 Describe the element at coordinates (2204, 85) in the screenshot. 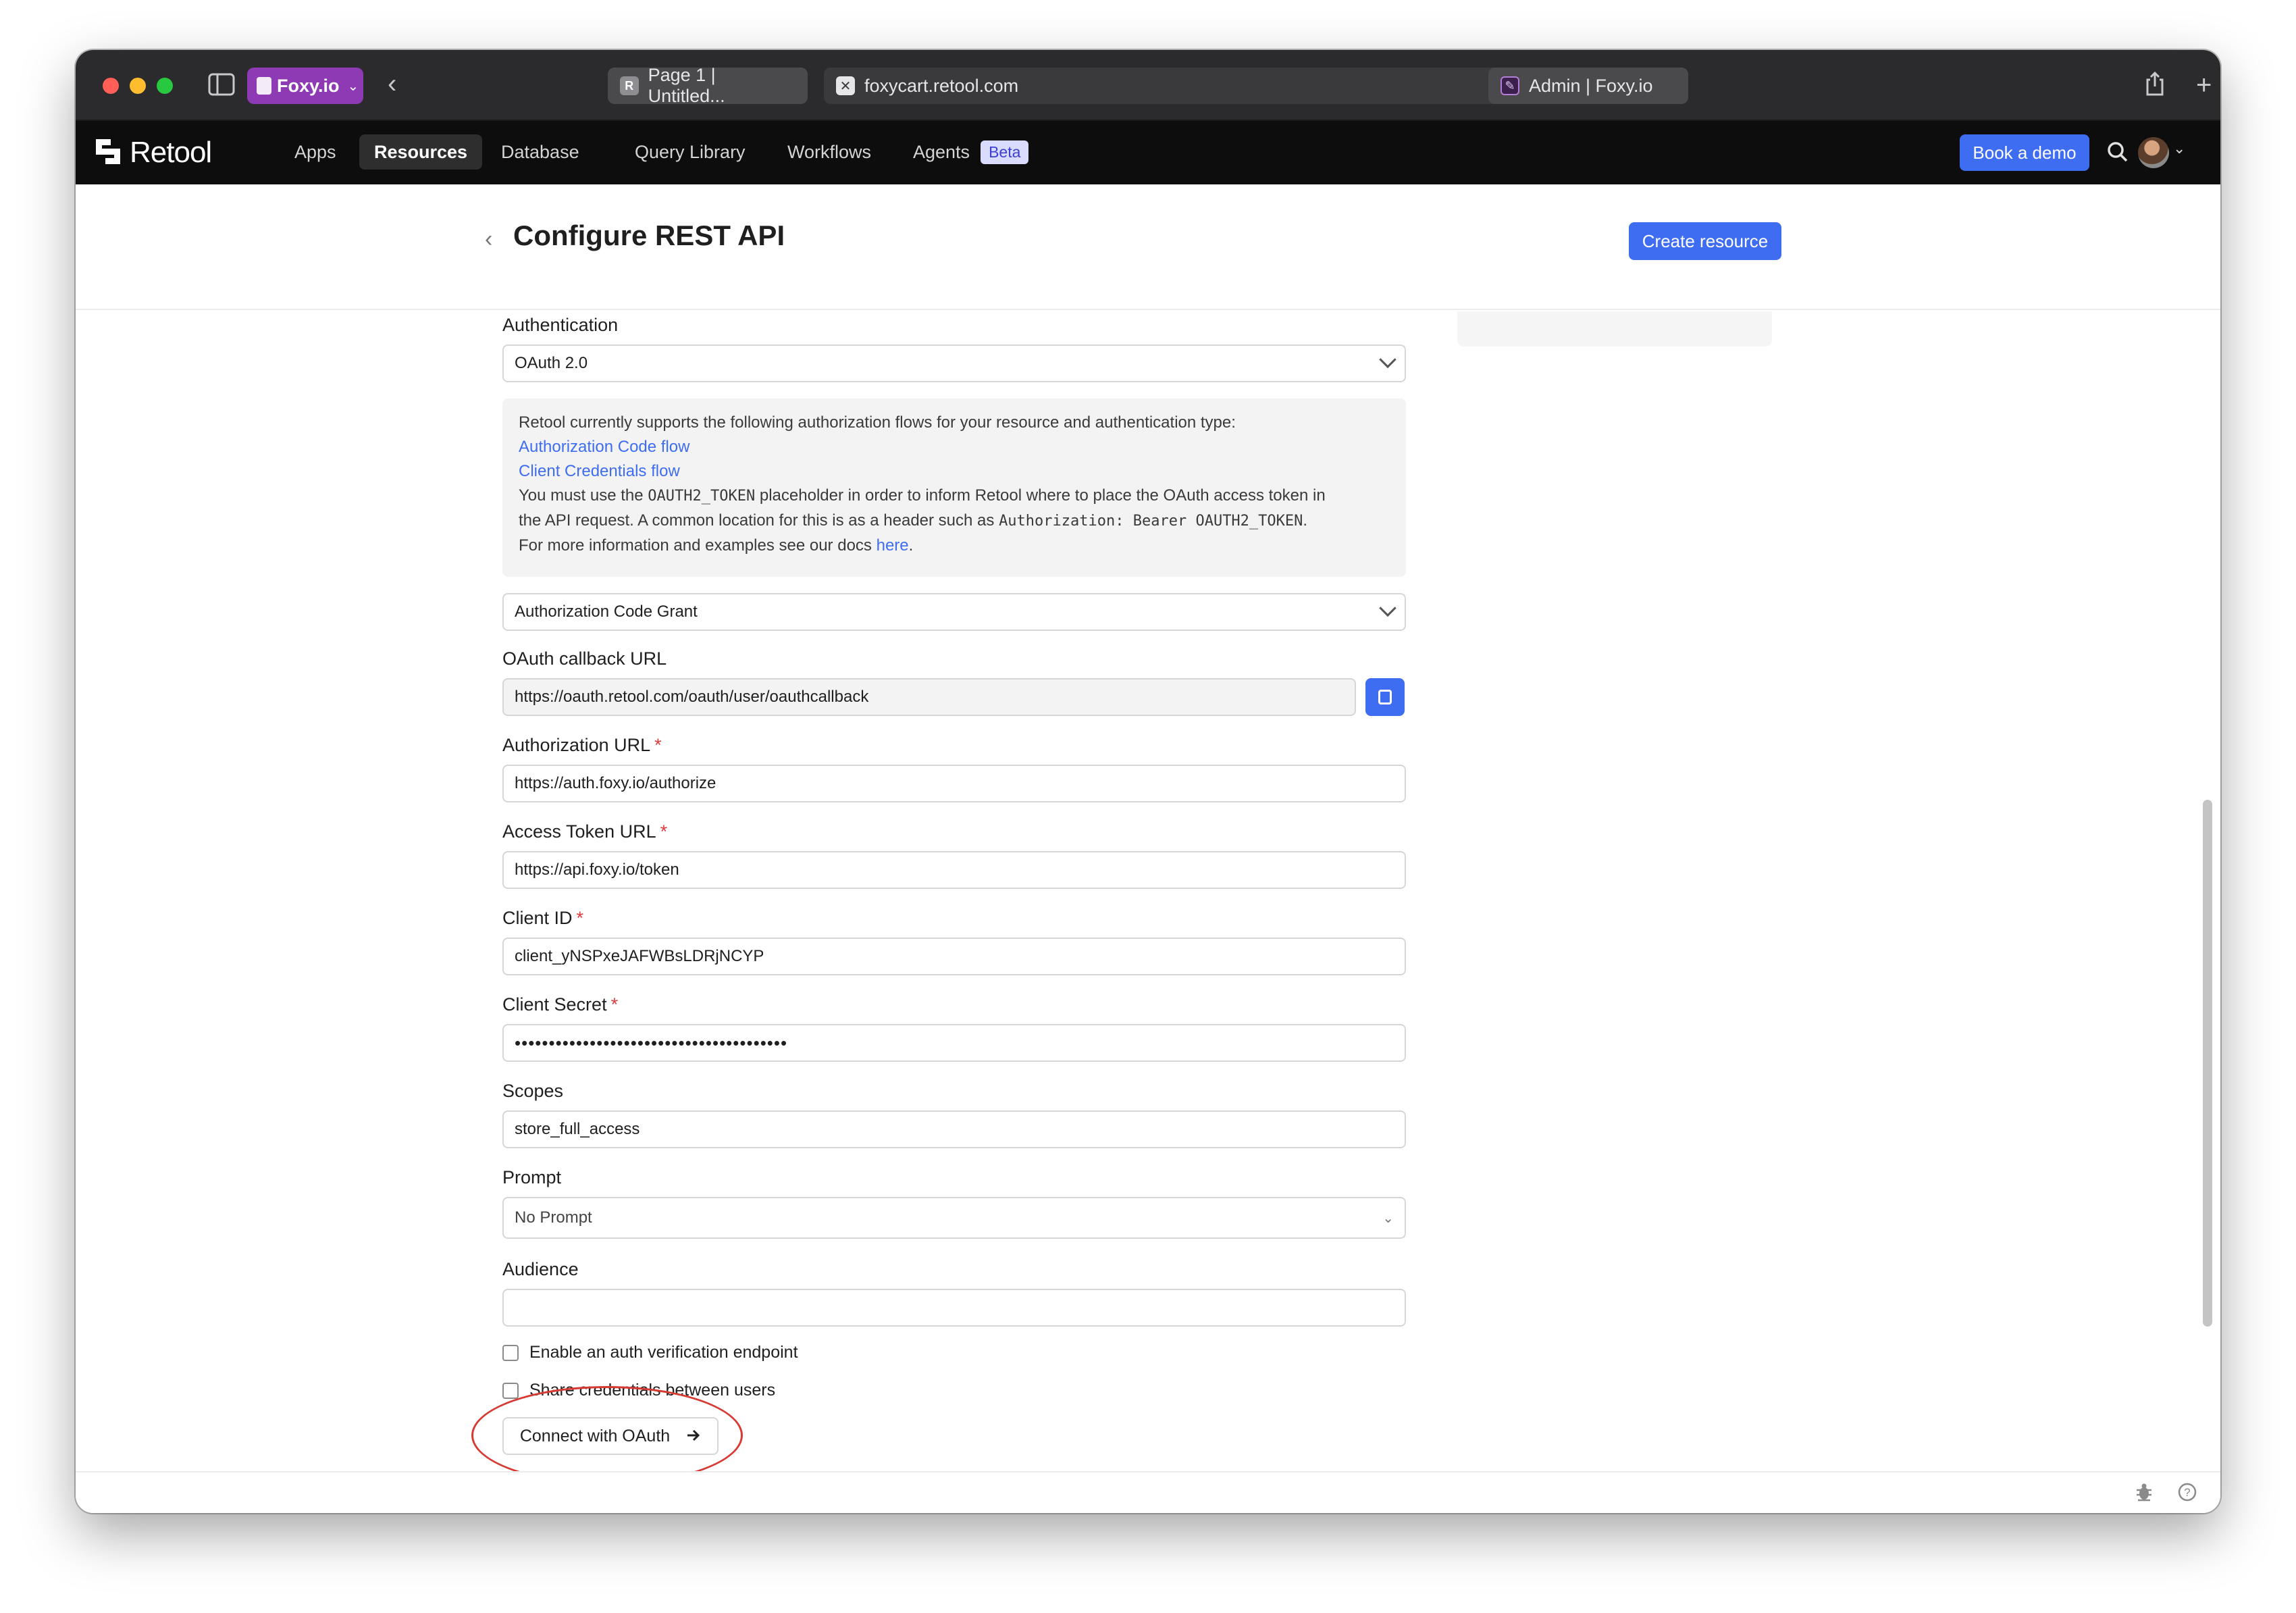

I see `new-tab-icon: +` at that location.